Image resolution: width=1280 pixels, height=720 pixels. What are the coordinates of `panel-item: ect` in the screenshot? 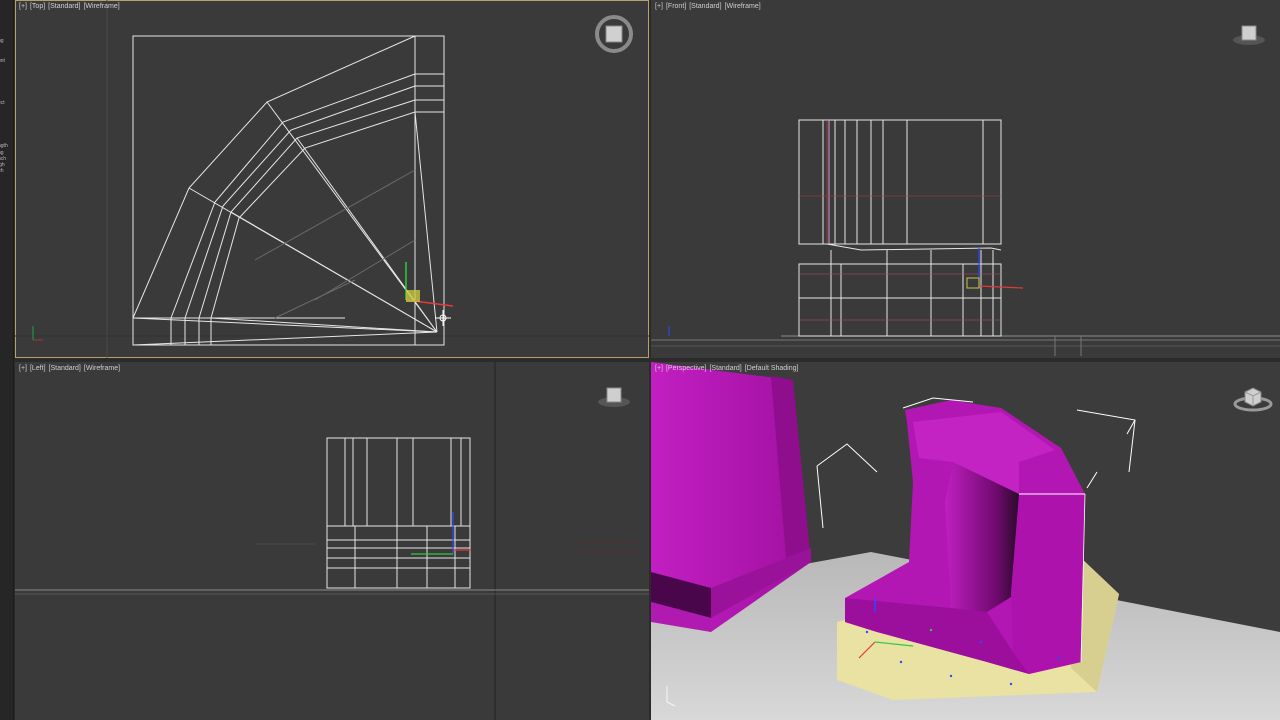 It's located at (2, 103).